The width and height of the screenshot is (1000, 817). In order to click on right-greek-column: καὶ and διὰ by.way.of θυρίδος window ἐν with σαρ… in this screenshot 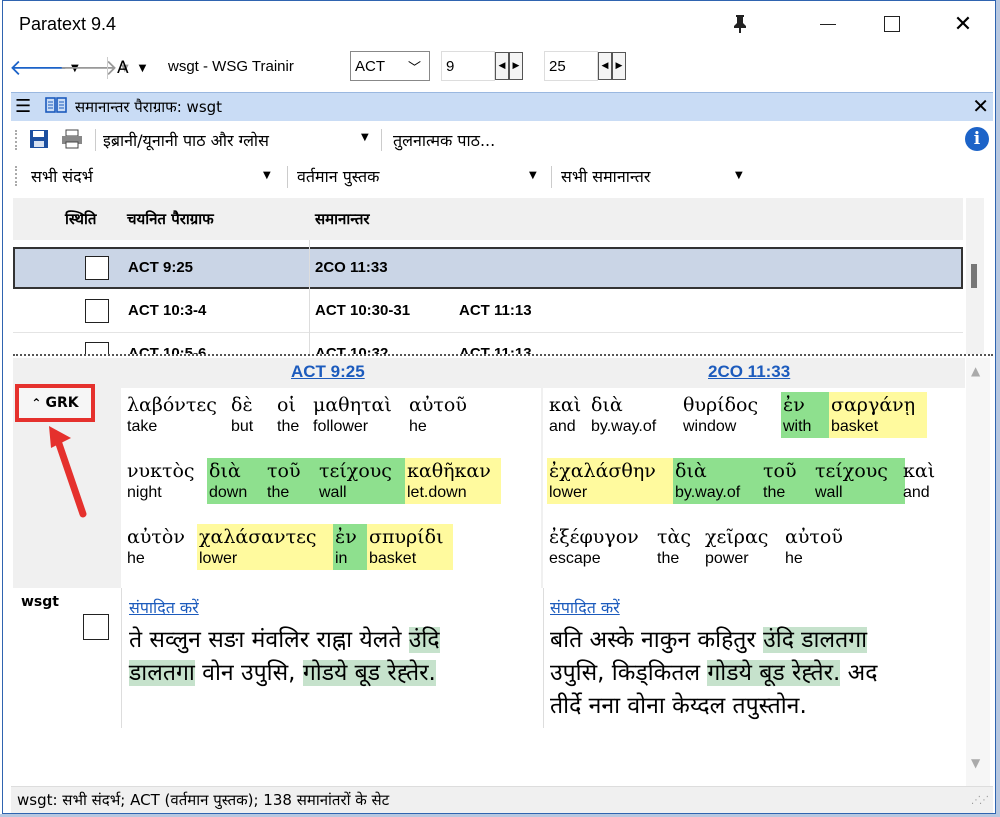, I will do `click(754, 488)`.